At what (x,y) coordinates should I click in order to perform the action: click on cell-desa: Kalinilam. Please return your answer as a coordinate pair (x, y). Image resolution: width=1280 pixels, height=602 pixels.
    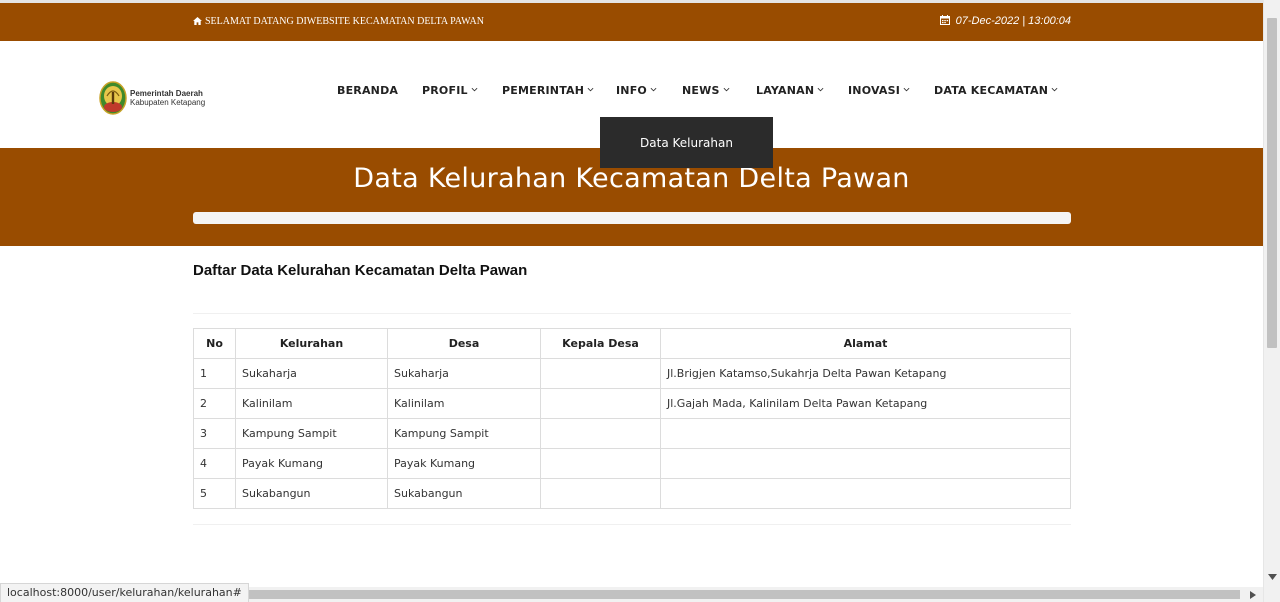
    Looking at the image, I should click on (464, 403).